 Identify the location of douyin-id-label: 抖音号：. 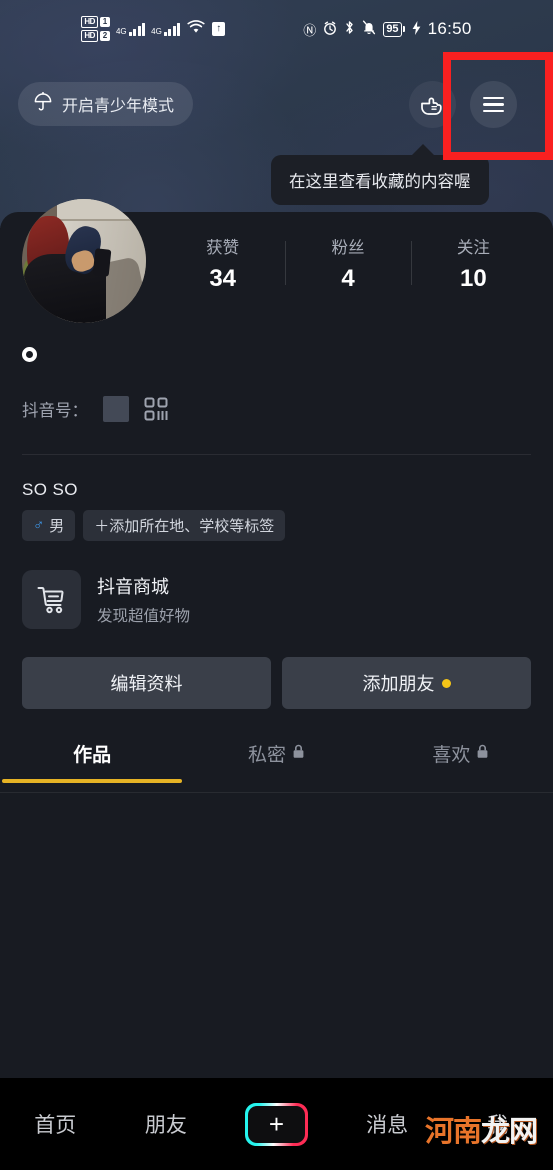
(55, 411).